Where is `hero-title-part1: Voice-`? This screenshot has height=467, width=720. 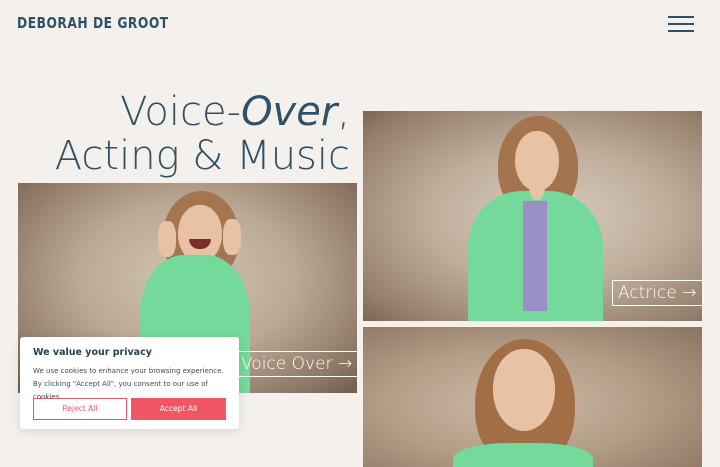
hero-title-part1: Voice- is located at coordinates (181, 112).